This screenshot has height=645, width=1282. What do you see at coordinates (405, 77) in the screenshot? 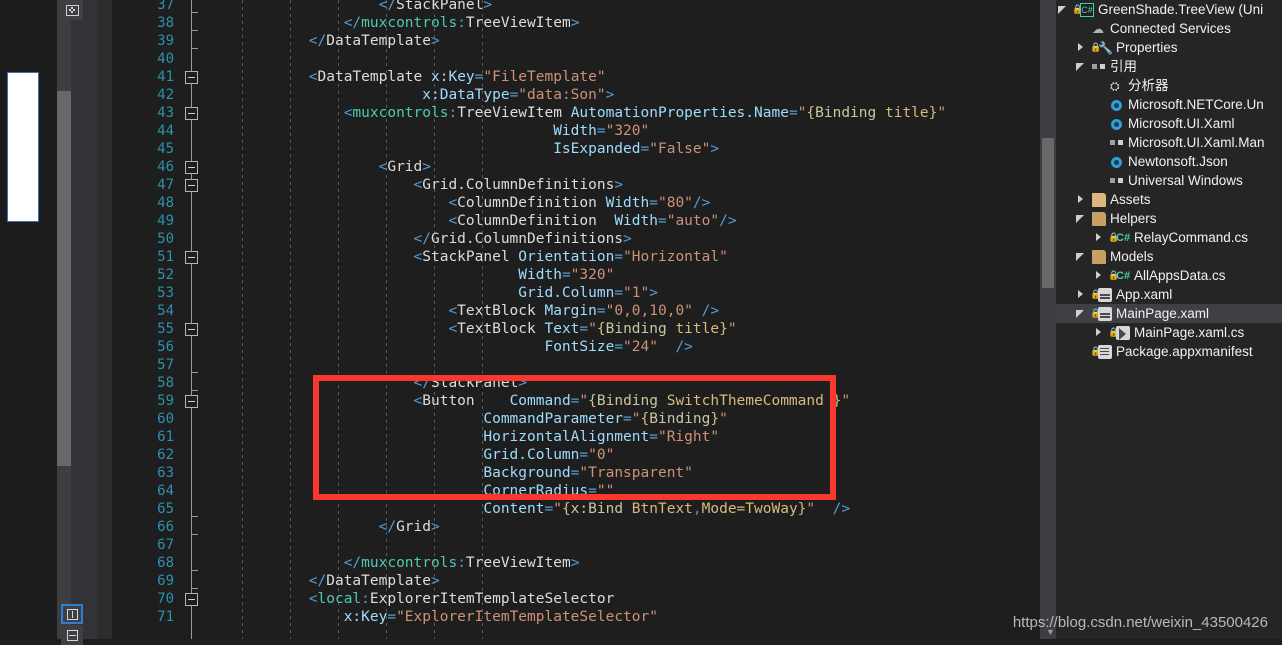
I see `code-line: <DataTemplate x:Key="FileTemplate"` at bounding box center [405, 77].